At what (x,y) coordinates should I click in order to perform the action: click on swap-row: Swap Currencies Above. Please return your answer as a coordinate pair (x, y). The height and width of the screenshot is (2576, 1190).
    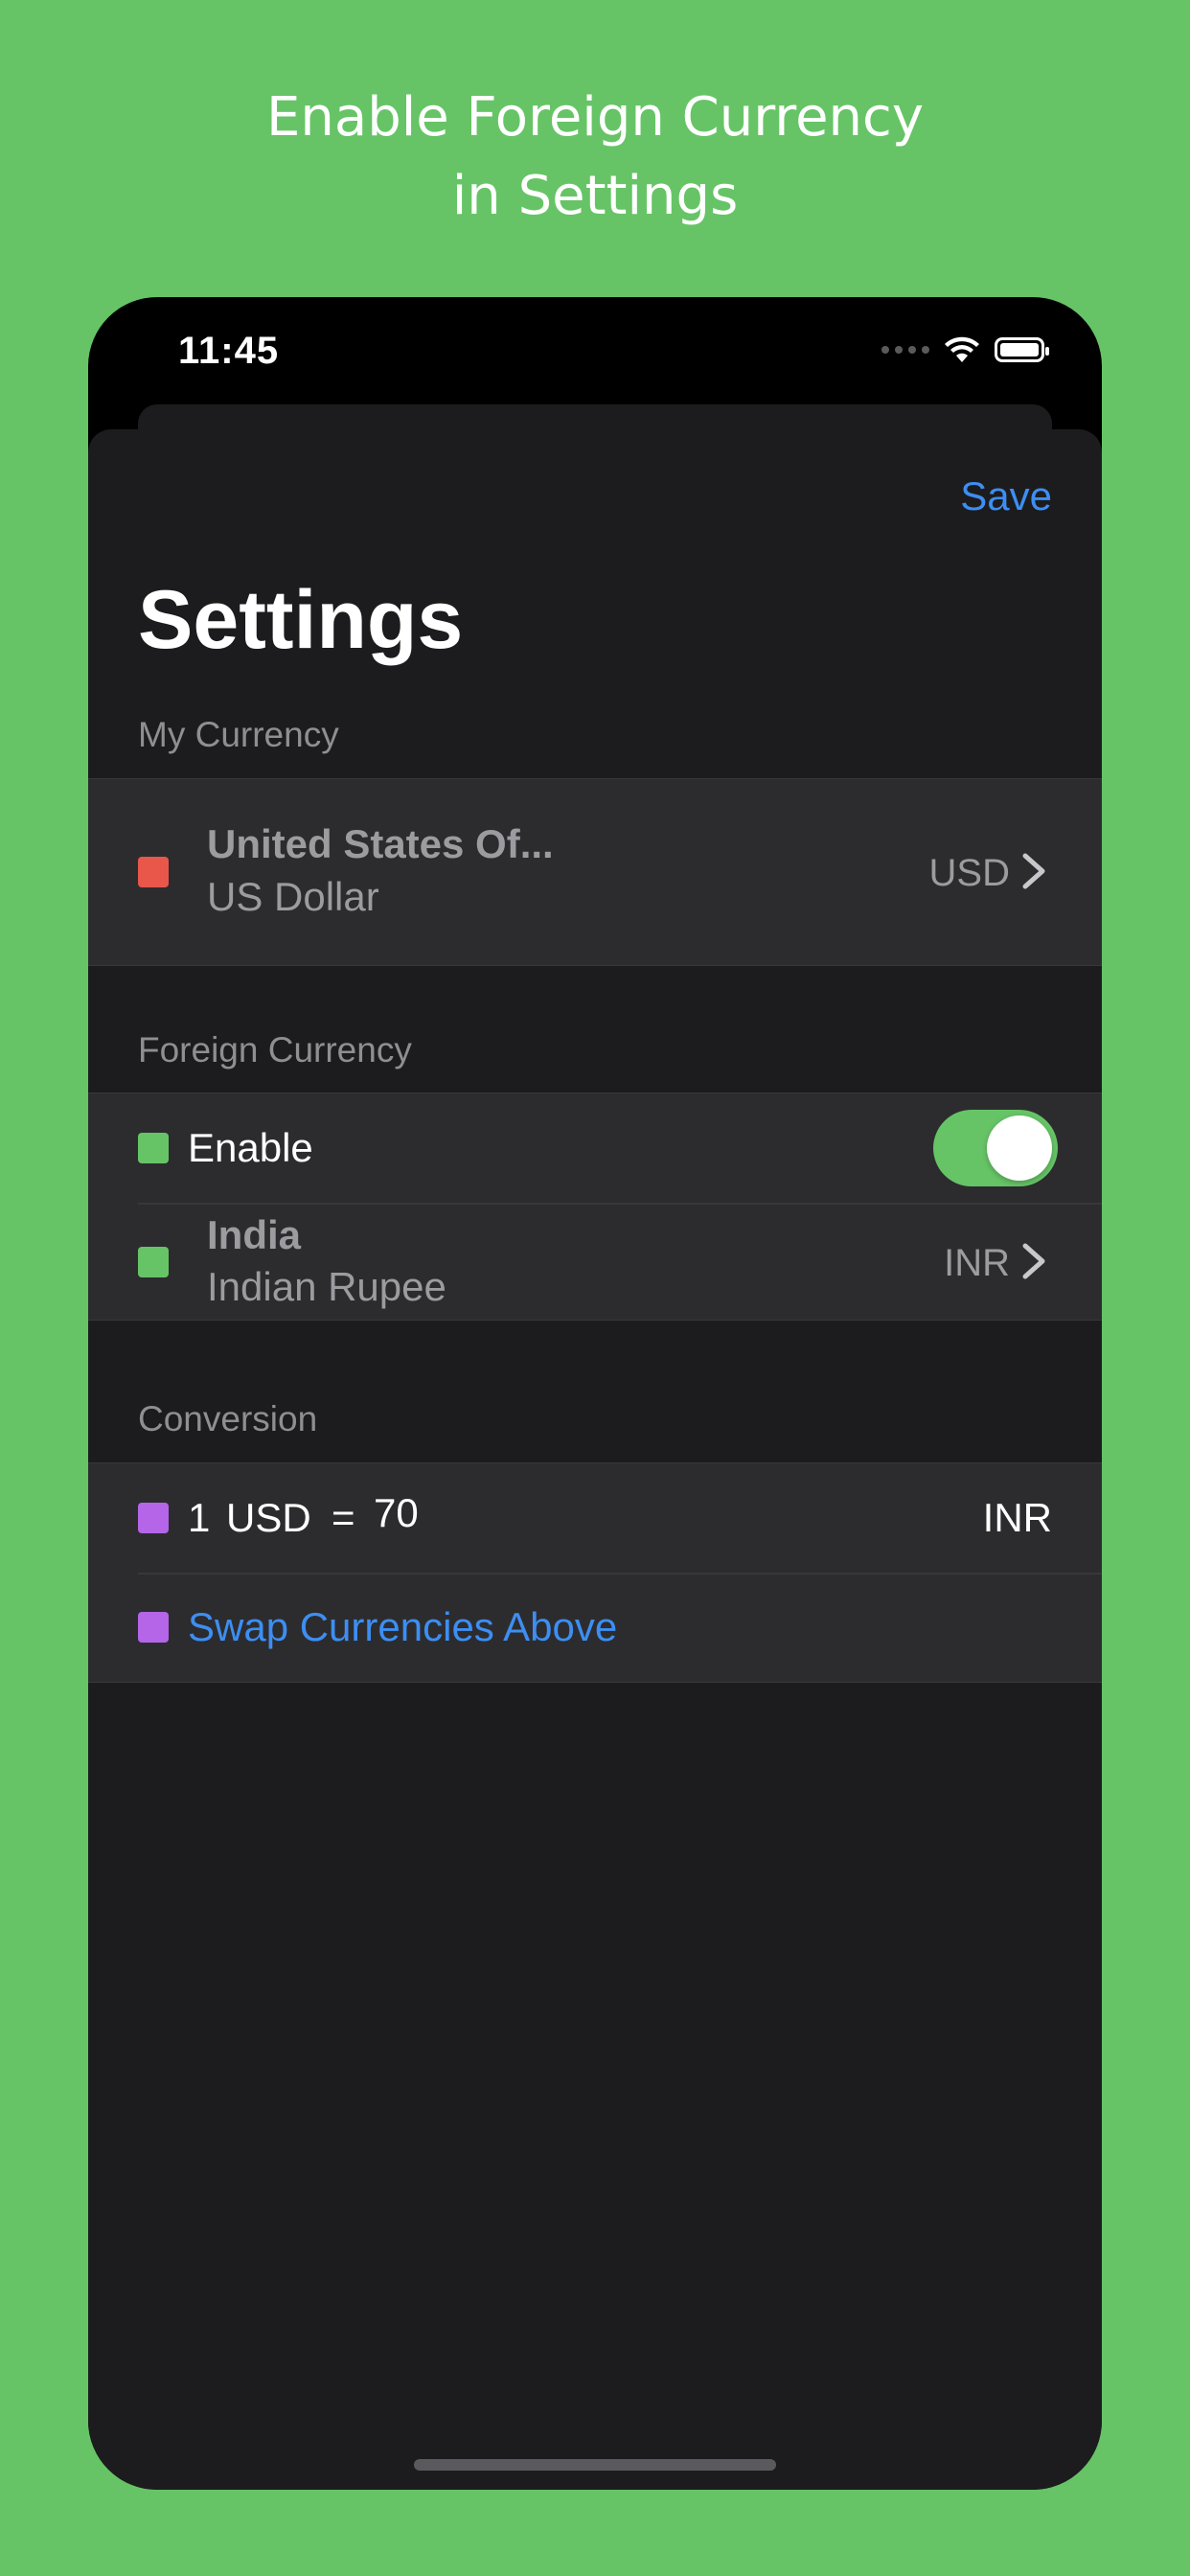
    Looking at the image, I should click on (595, 1627).